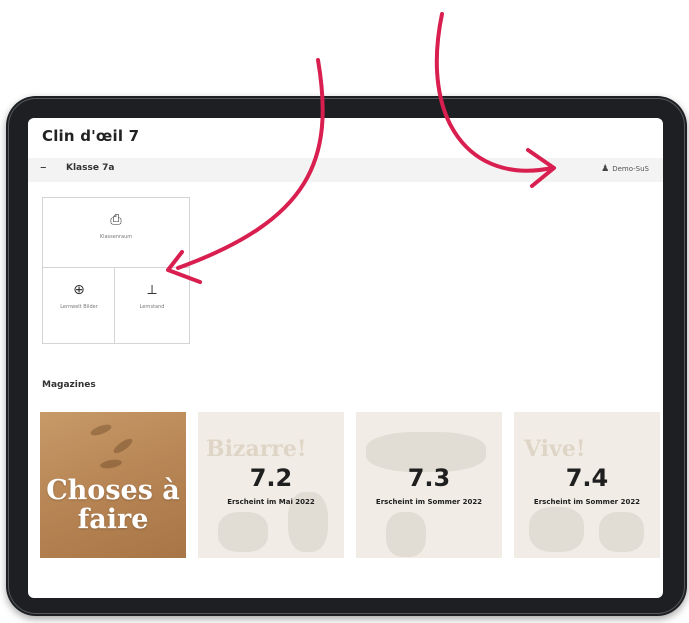 The height and width of the screenshot is (623, 689). Describe the element at coordinates (250, 164) in the screenshot. I see `arrow-to-tiles` at that location.